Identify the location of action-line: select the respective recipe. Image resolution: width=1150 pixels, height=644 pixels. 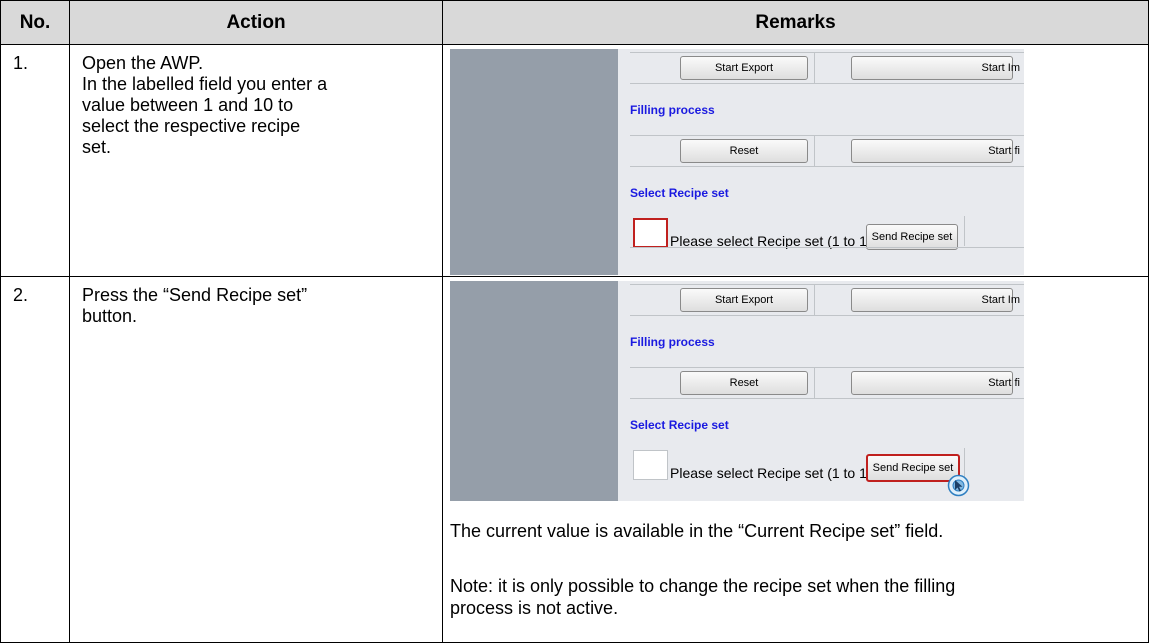
(191, 126).